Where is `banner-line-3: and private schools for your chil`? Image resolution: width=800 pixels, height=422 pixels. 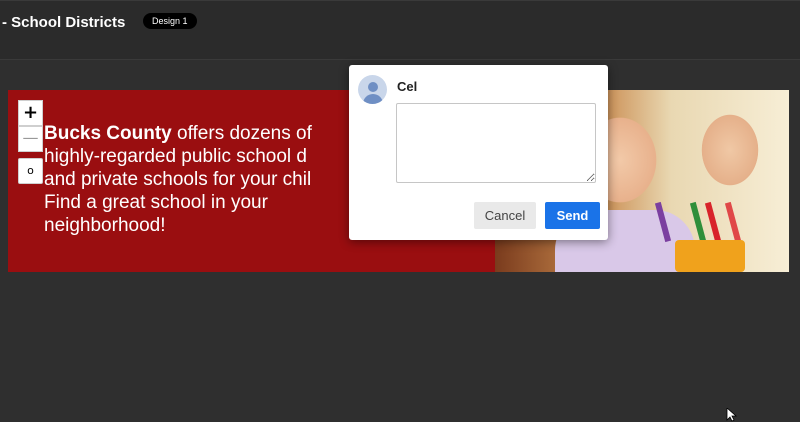
banner-line-3: and private schools for your chil is located at coordinates (178, 179).